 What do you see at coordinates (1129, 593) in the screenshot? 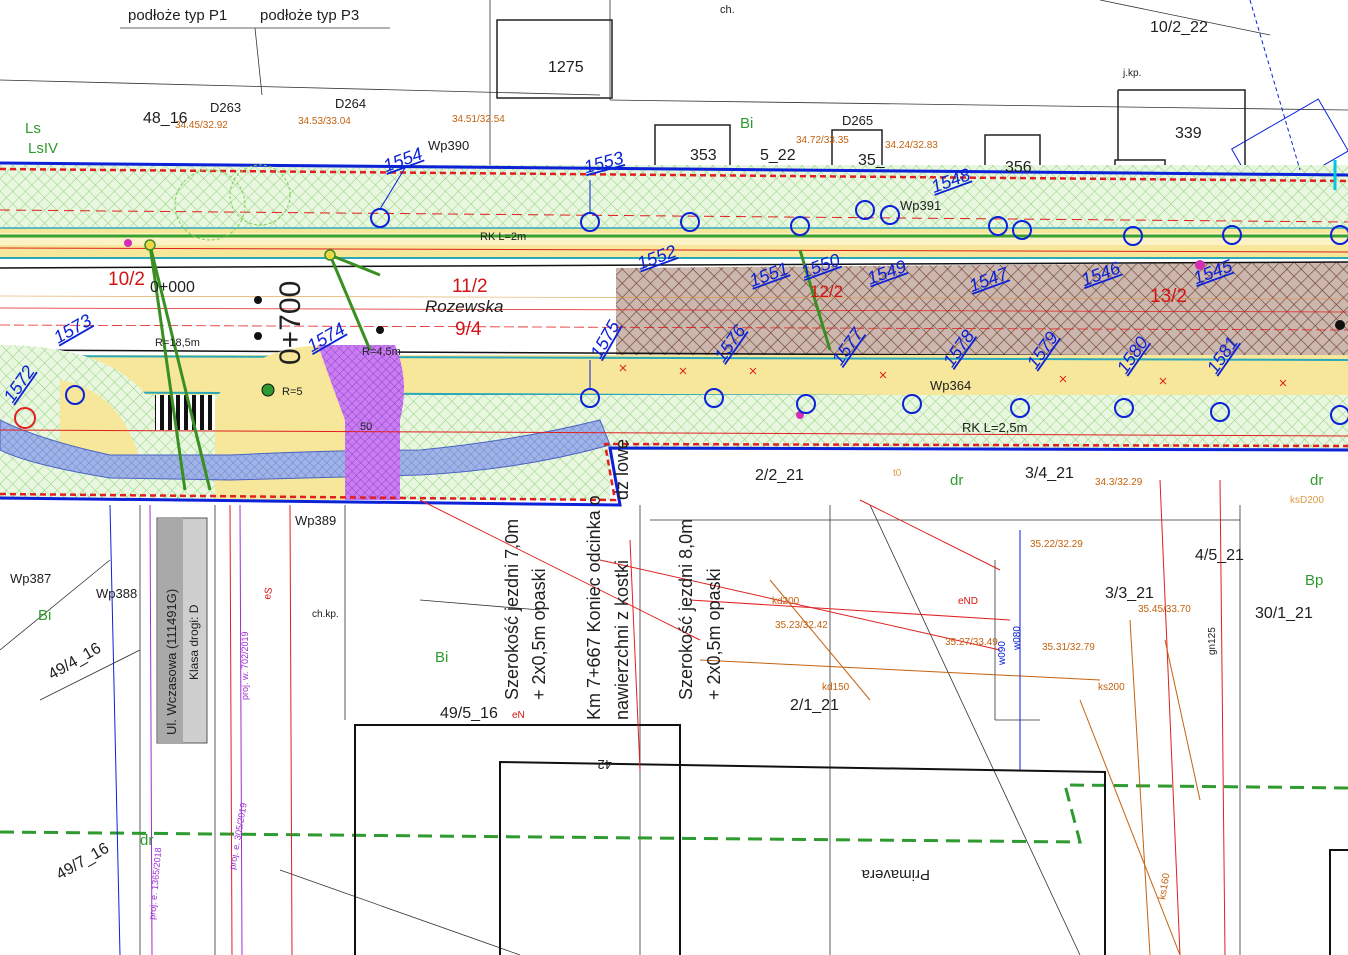
I see `parcel: 3/3_21` at bounding box center [1129, 593].